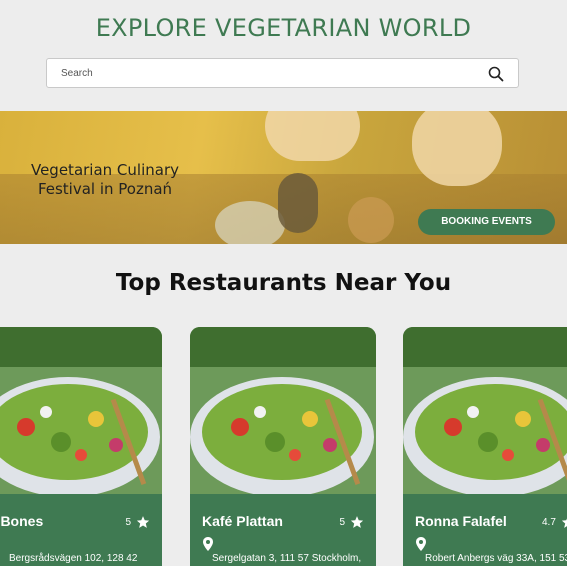  Describe the element at coordinates (242, 521) in the screenshot. I see `restaurant-name: Kafé Plattan` at that location.